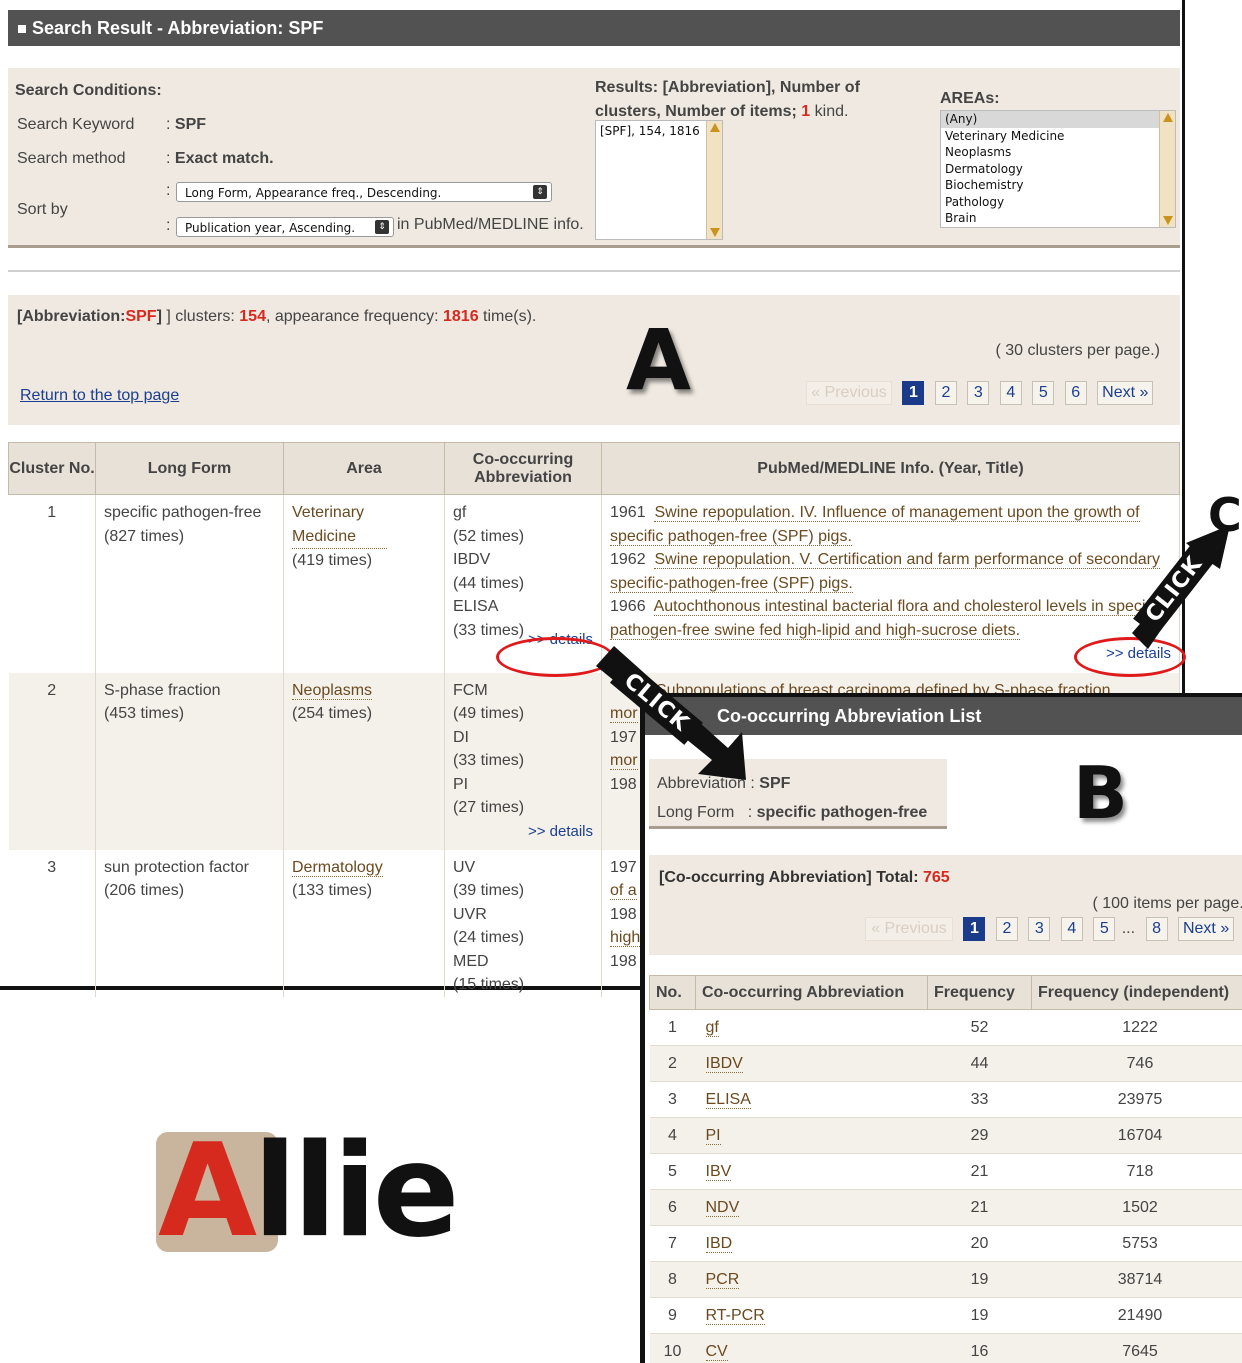  I want to click on abbreviation-link: PI, so click(713, 1135).